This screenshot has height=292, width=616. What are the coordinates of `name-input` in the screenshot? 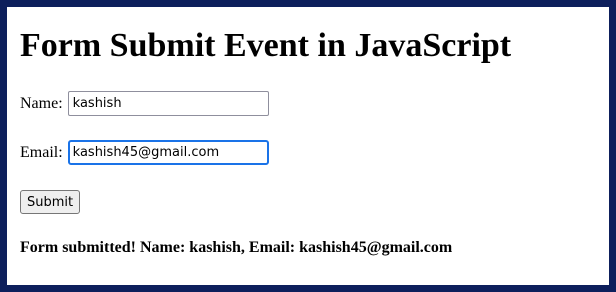 It's located at (168, 103).